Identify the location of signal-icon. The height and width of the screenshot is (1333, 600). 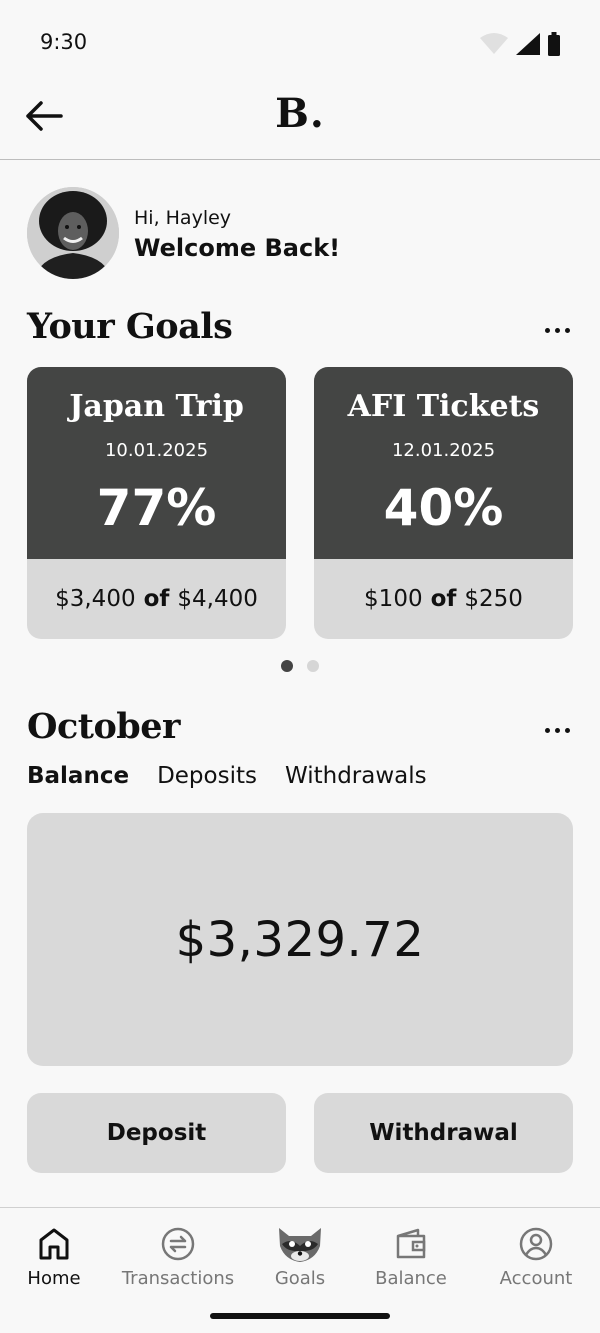
(528, 44).